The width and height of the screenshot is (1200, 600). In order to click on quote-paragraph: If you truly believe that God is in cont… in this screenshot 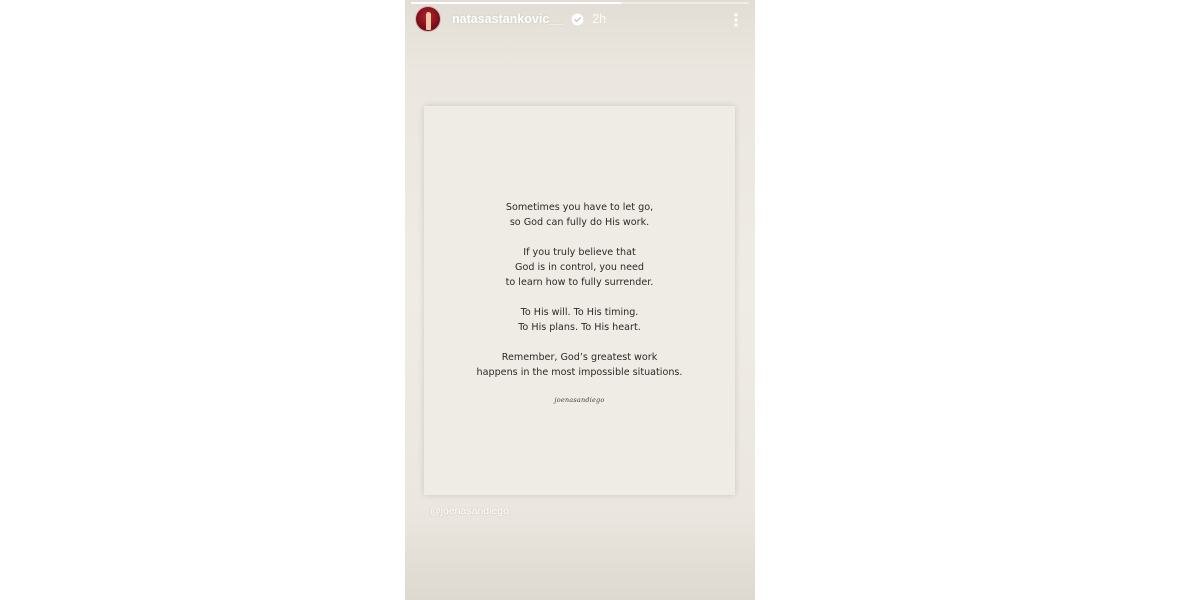, I will do `click(579, 267)`.